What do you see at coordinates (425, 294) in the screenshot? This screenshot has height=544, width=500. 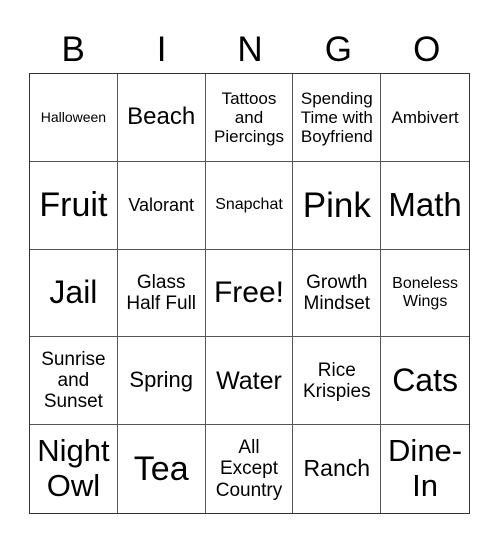 I see `bingo-cell: Boneless Wings` at bounding box center [425, 294].